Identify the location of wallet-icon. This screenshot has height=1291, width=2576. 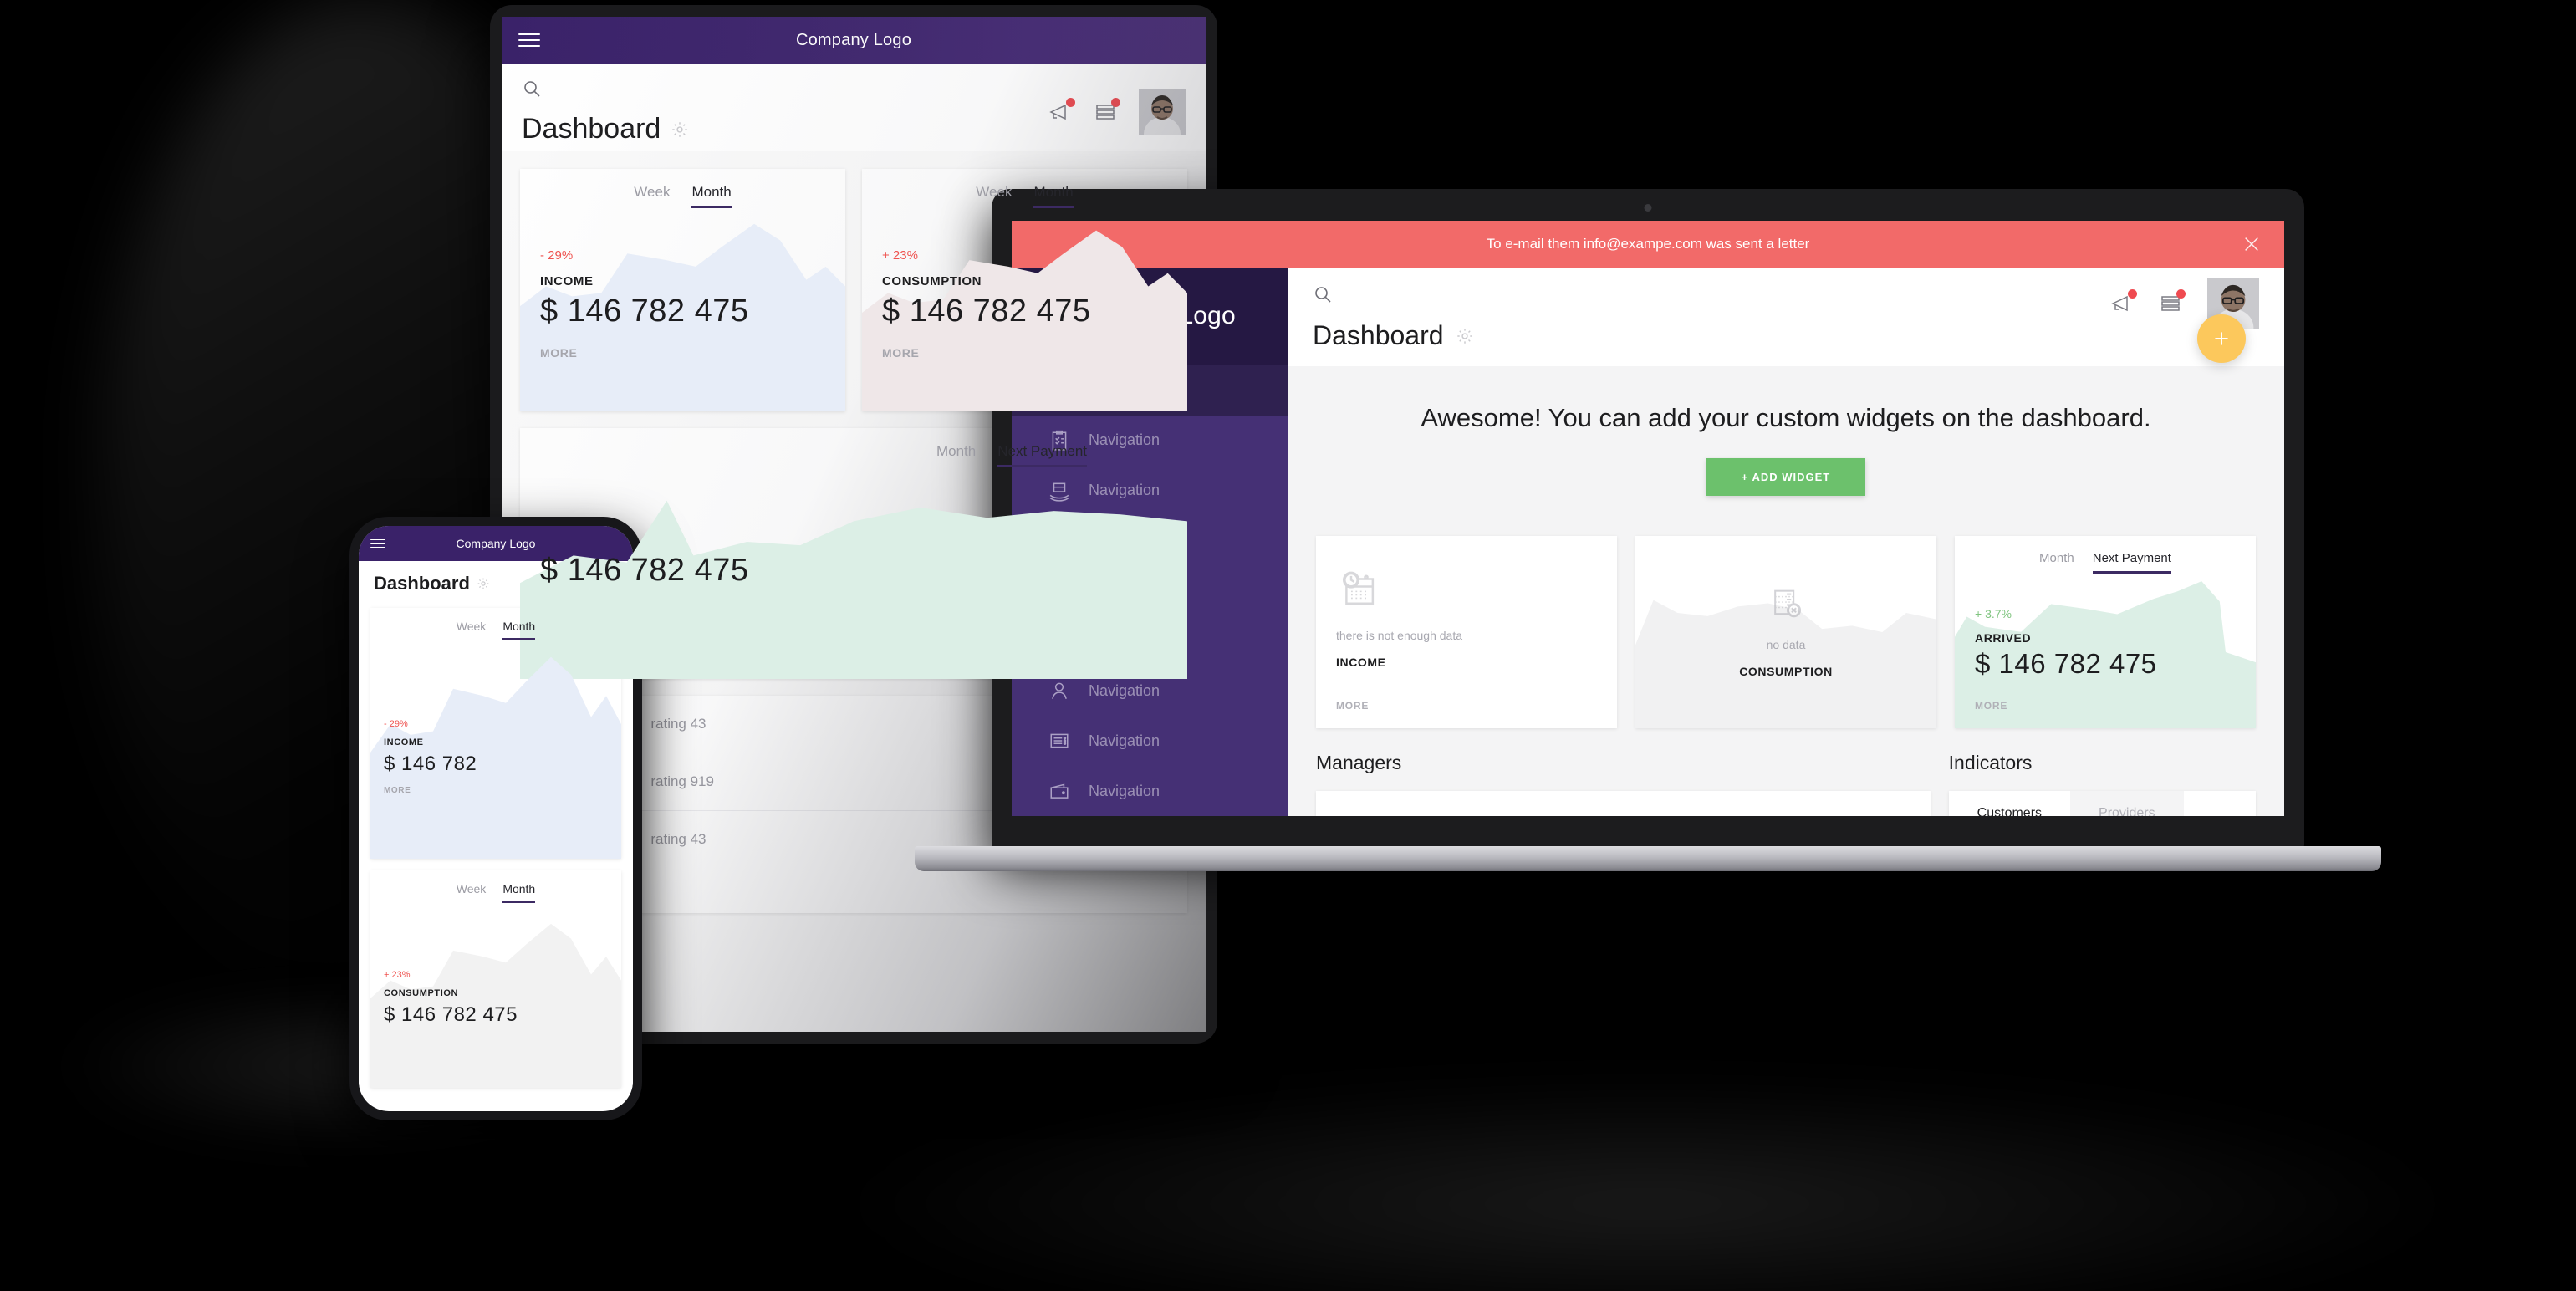
(1059, 791).